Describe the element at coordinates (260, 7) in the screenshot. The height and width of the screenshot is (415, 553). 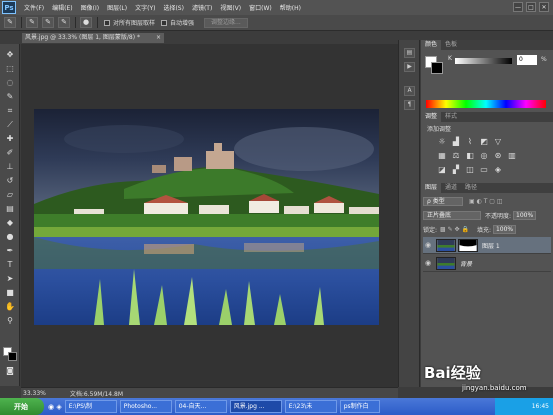
I see `menu-window: 窗口(W)` at that location.